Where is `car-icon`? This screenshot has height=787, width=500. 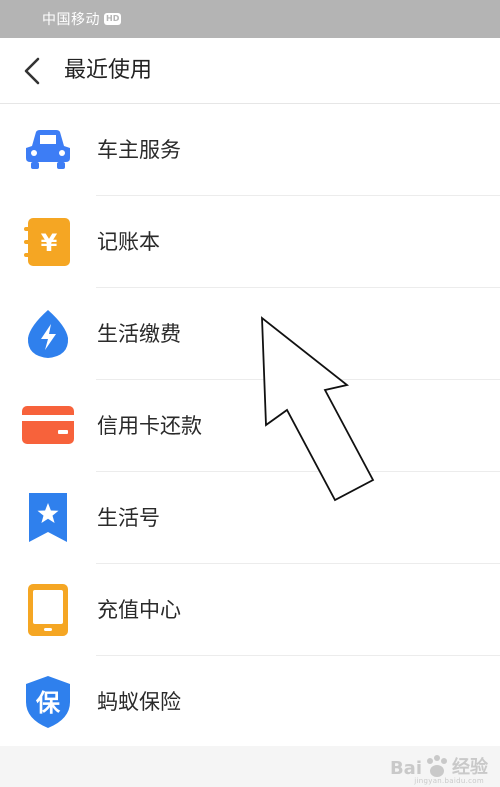
car-icon is located at coordinates (48, 149).